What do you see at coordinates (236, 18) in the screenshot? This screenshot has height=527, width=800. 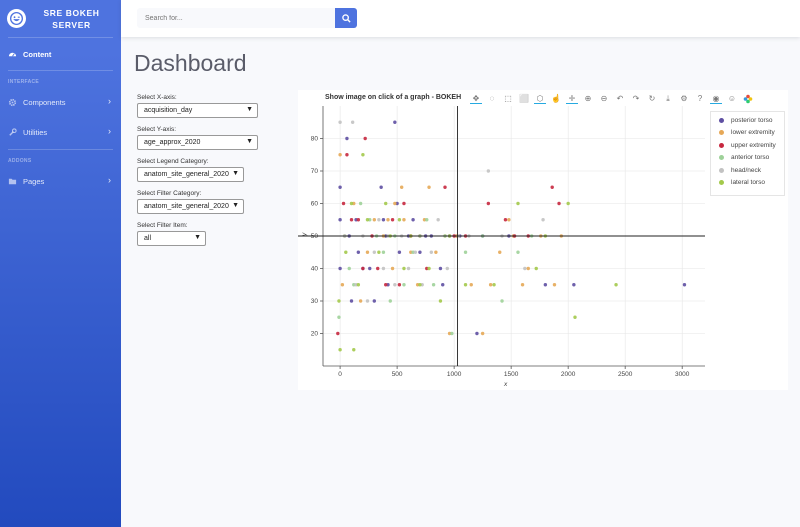 I see `search-input` at bounding box center [236, 18].